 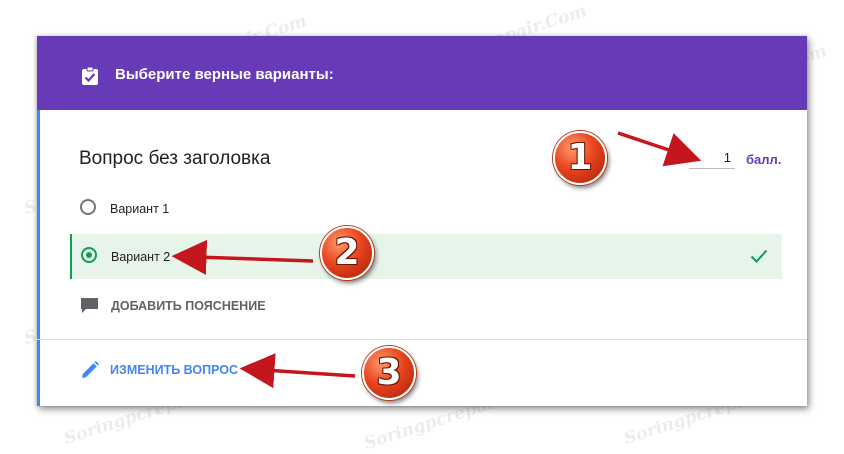 What do you see at coordinates (759, 256) in the screenshot?
I see `checkmark-icon` at bounding box center [759, 256].